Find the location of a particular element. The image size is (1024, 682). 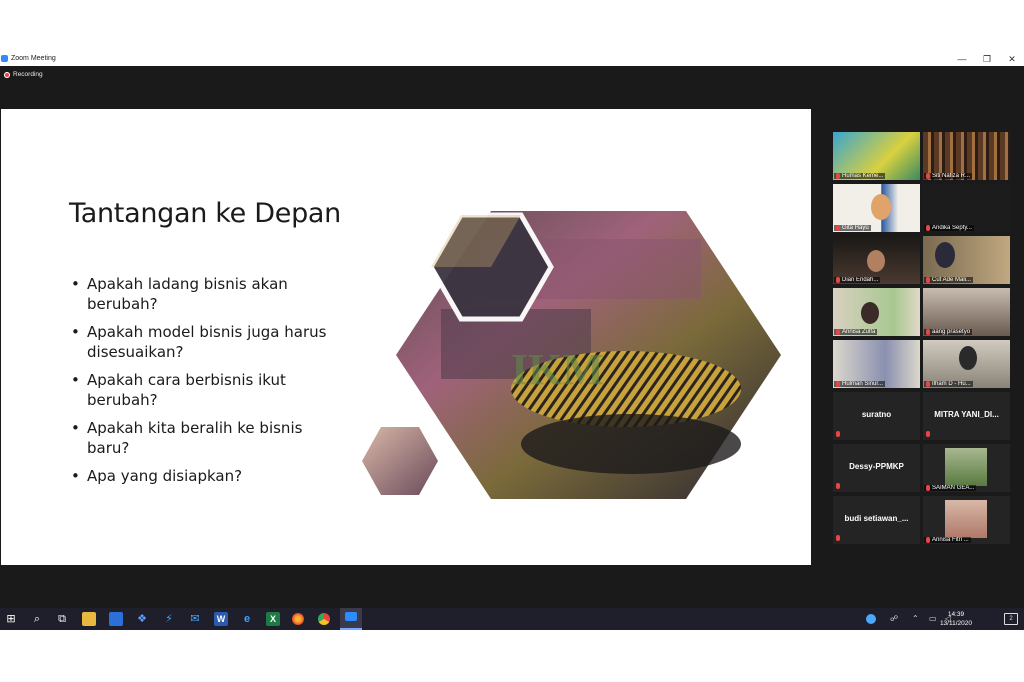

window-title: Zoom Meeting is located at coordinates (33, 58).